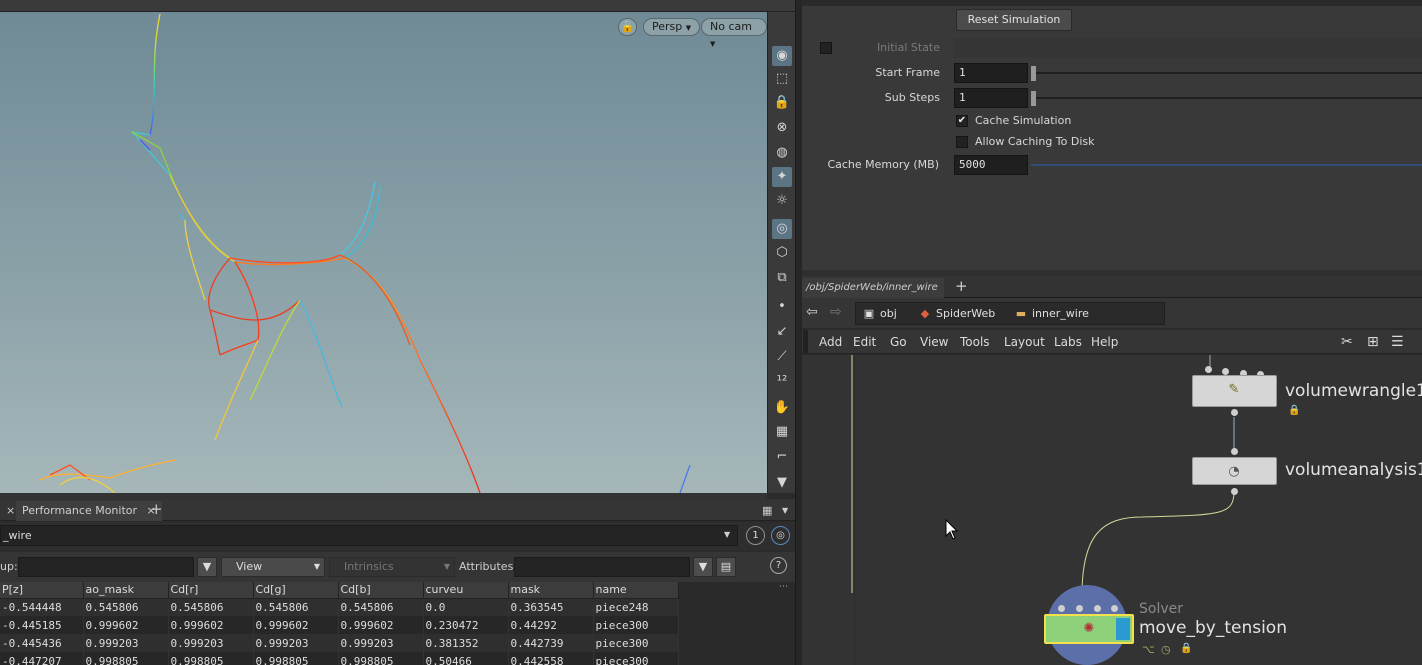  Describe the element at coordinates (782, 177) in the screenshot. I see `light-icon: ✦` at that location.